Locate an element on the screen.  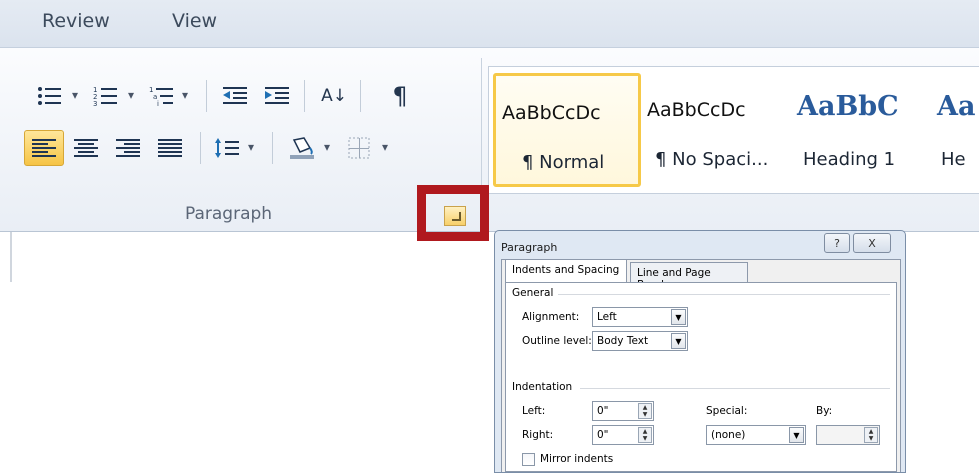
shading-dropdown-arrow: ▾ is located at coordinates (327, 147).